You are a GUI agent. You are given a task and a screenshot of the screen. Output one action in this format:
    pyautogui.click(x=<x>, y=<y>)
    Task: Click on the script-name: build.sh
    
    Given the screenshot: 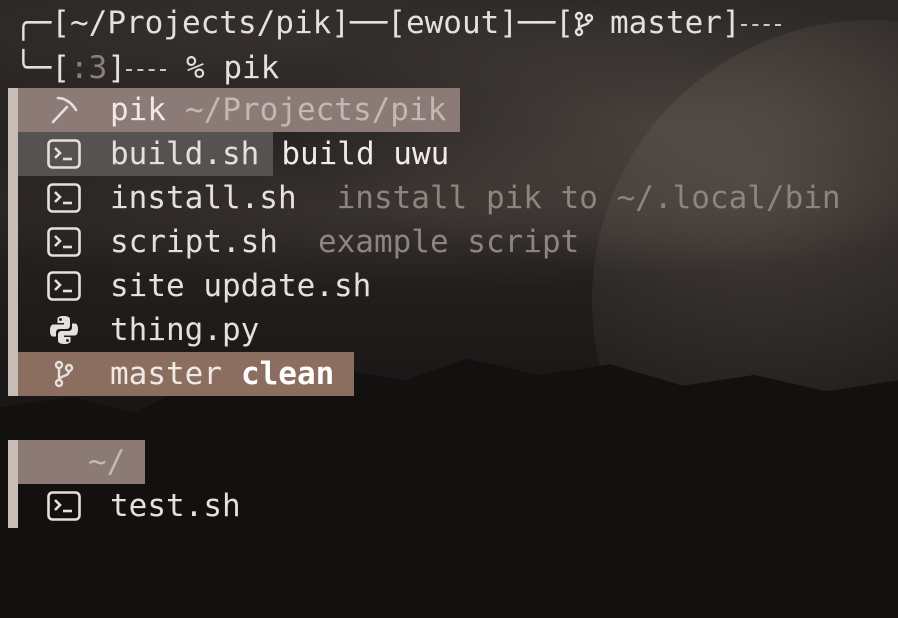 What is the action you would take?
    pyautogui.click(x=185, y=154)
    